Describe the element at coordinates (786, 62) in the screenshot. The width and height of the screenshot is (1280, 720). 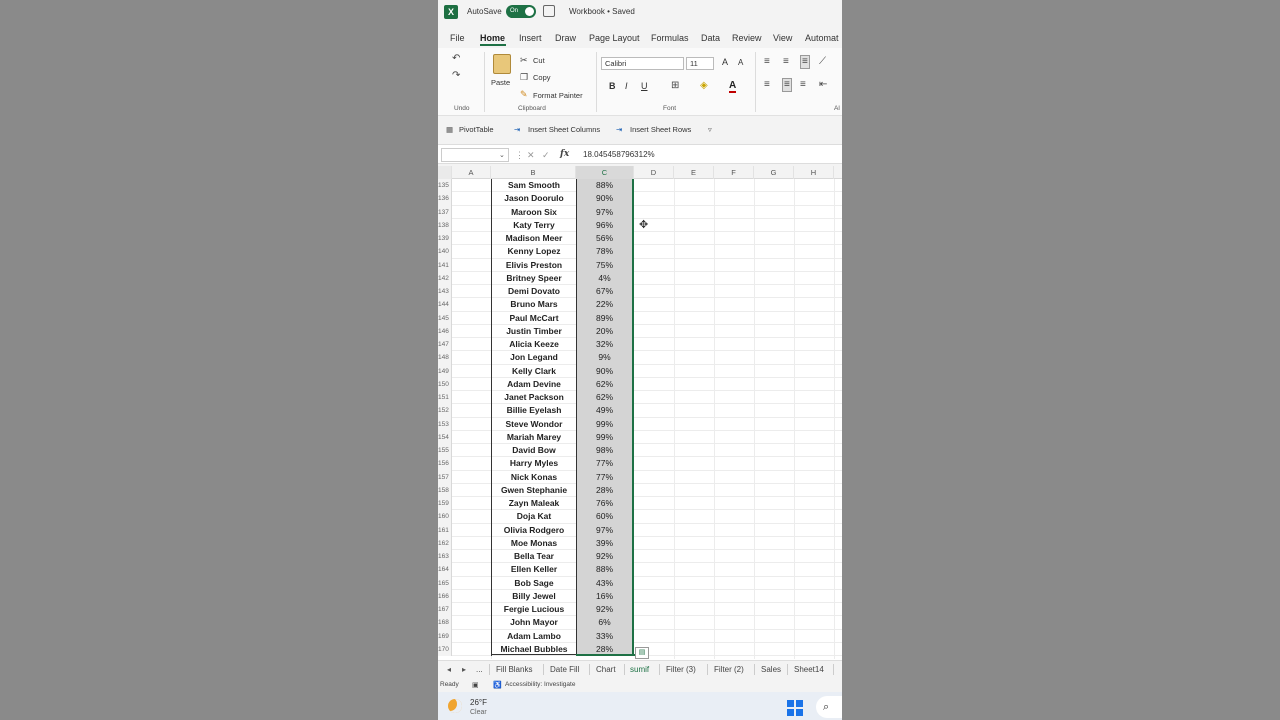
I see `align-middle-icon: ≡` at that location.